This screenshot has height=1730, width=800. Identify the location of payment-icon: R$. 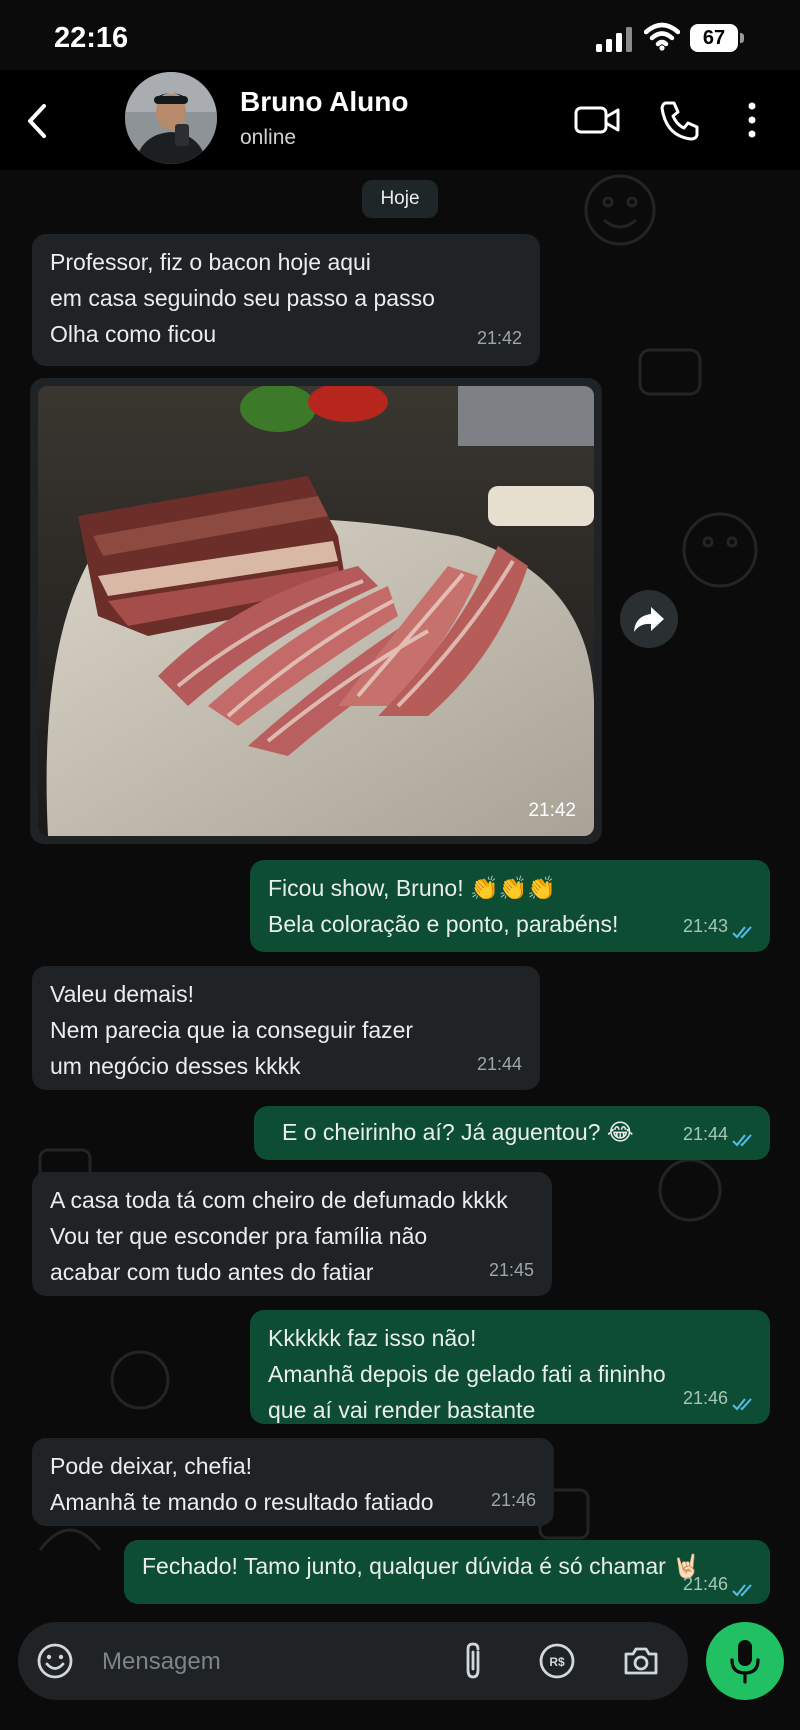
(557, 1661).